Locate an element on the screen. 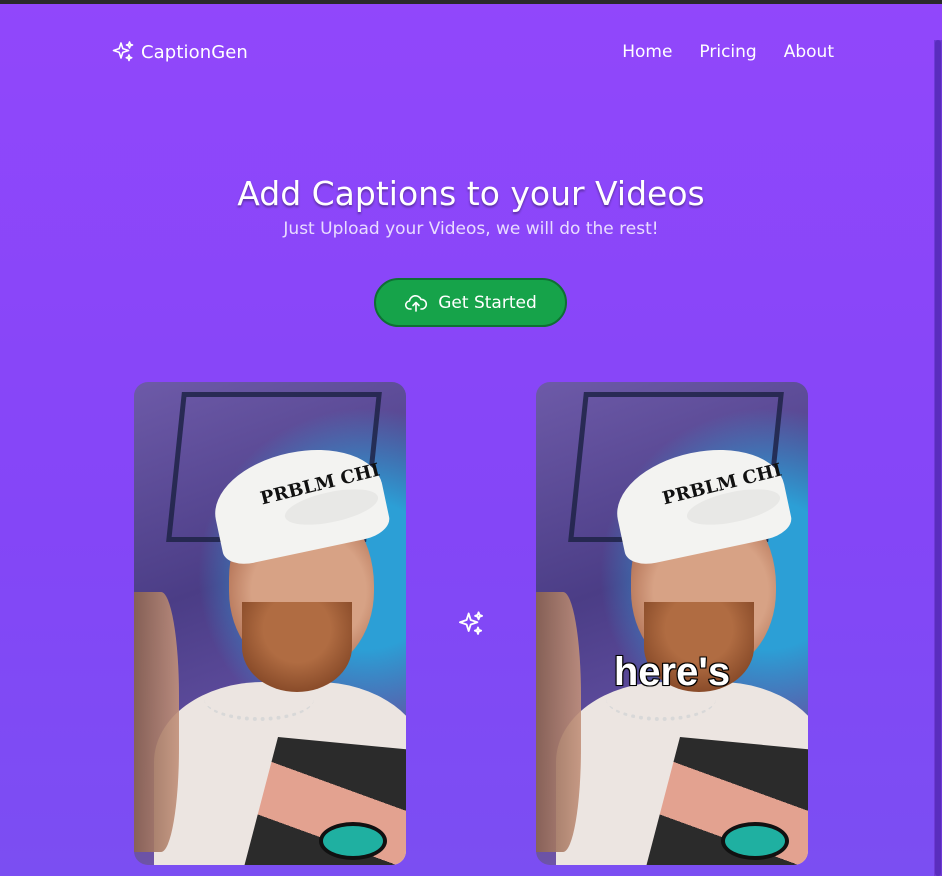 The image size is (942, 876). raised-hand is located at coordinates (558, 722).